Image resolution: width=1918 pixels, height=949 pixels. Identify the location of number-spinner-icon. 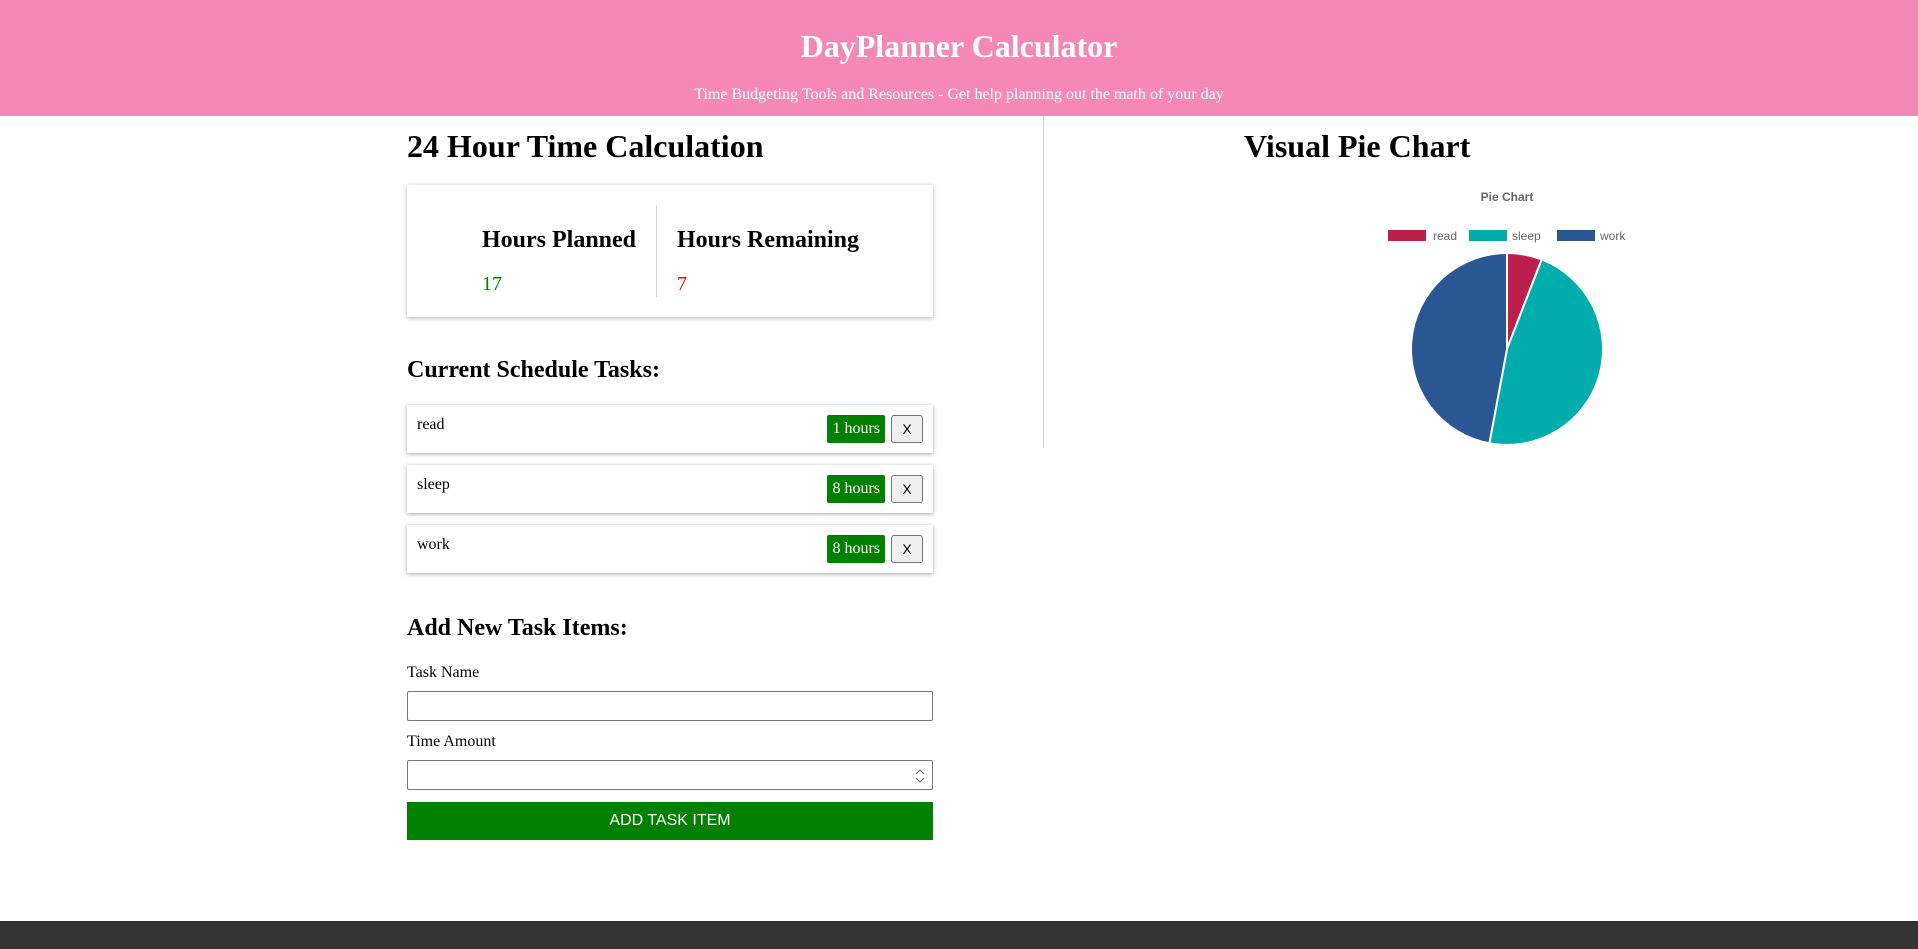
(920, 776).